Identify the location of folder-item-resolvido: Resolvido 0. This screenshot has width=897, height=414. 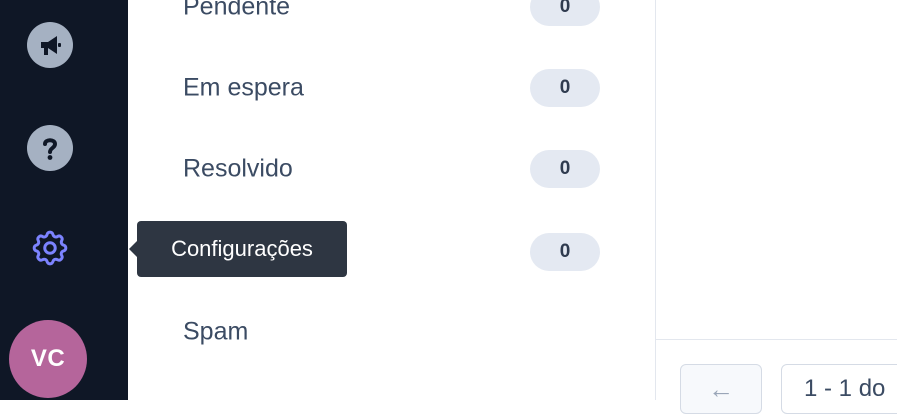
(391, 169).